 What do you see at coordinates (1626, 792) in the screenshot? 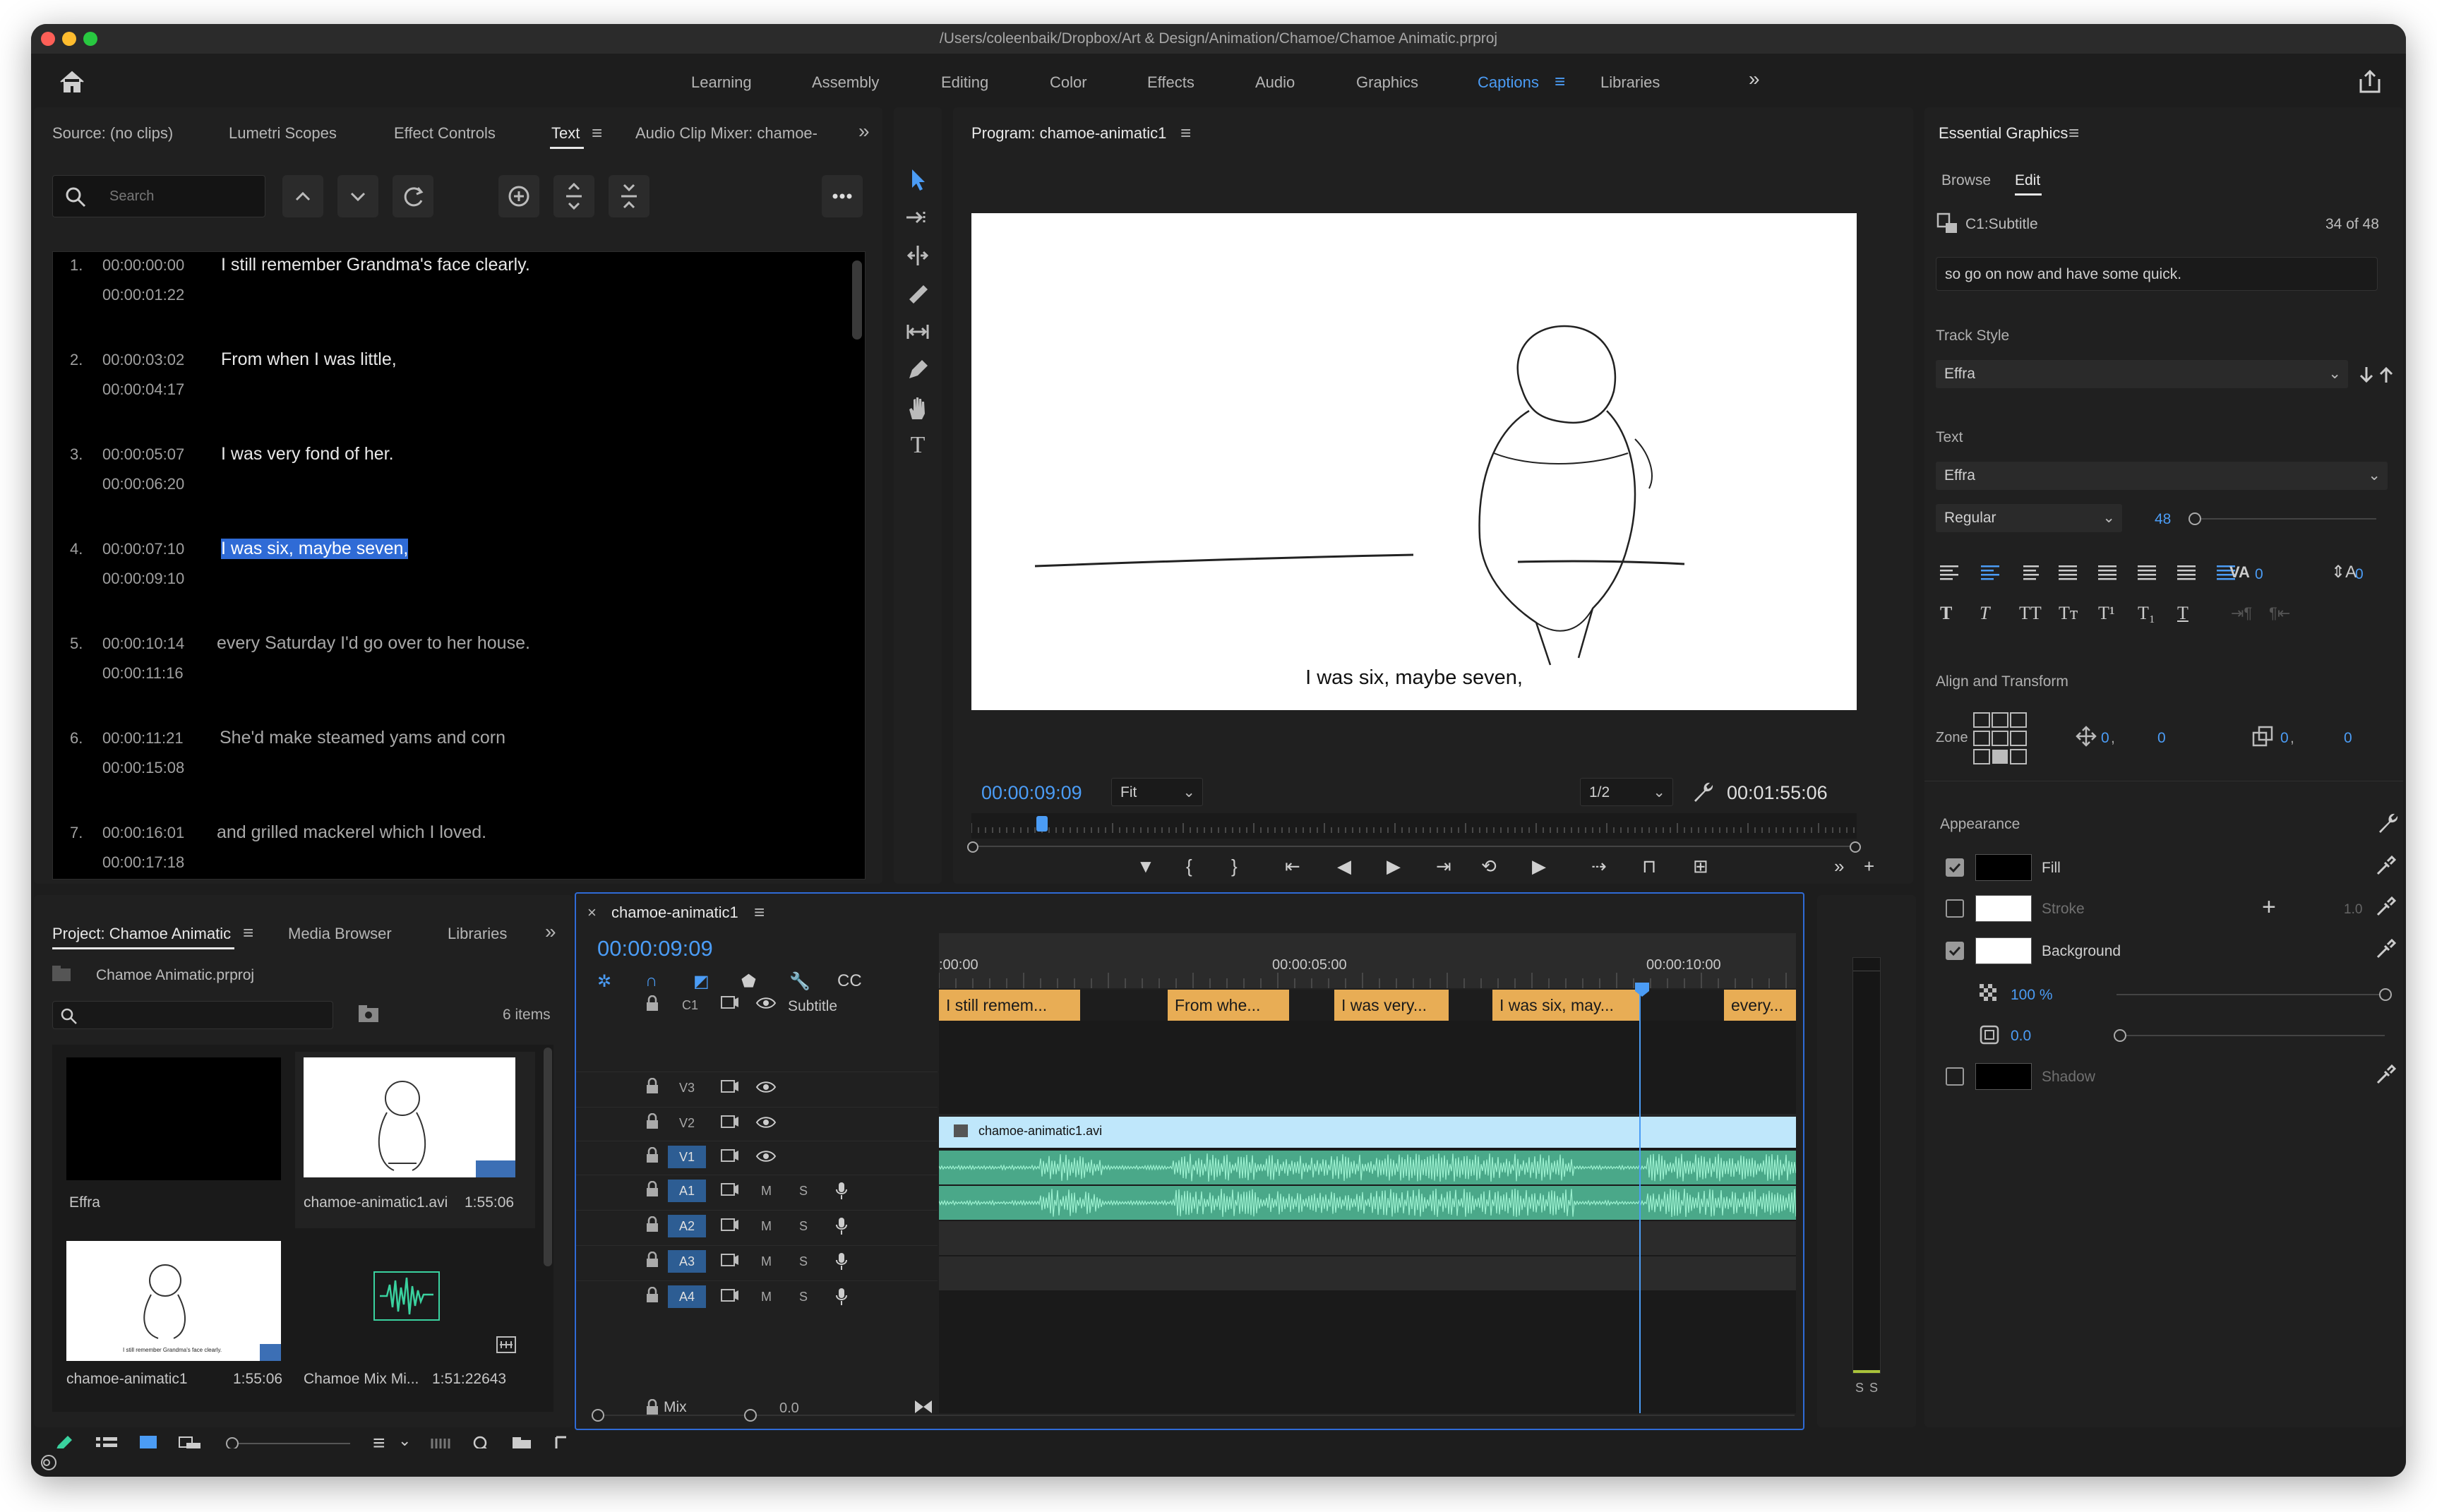
I see `resolution-dropdown: 1/2 ⌄` at bounding box center [1626, 792].